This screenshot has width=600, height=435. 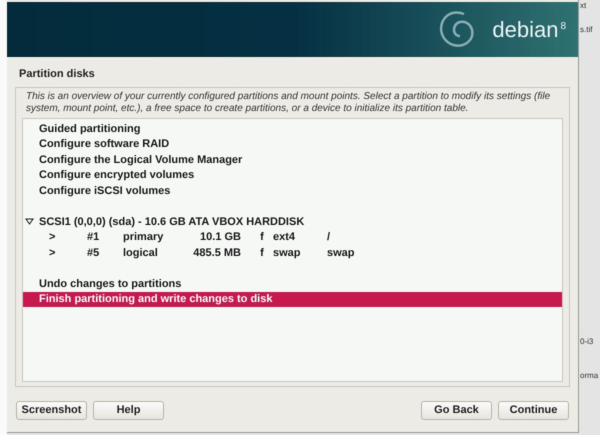 I want to click on dialog-button: Screenshot, so click(x=51, y=410).